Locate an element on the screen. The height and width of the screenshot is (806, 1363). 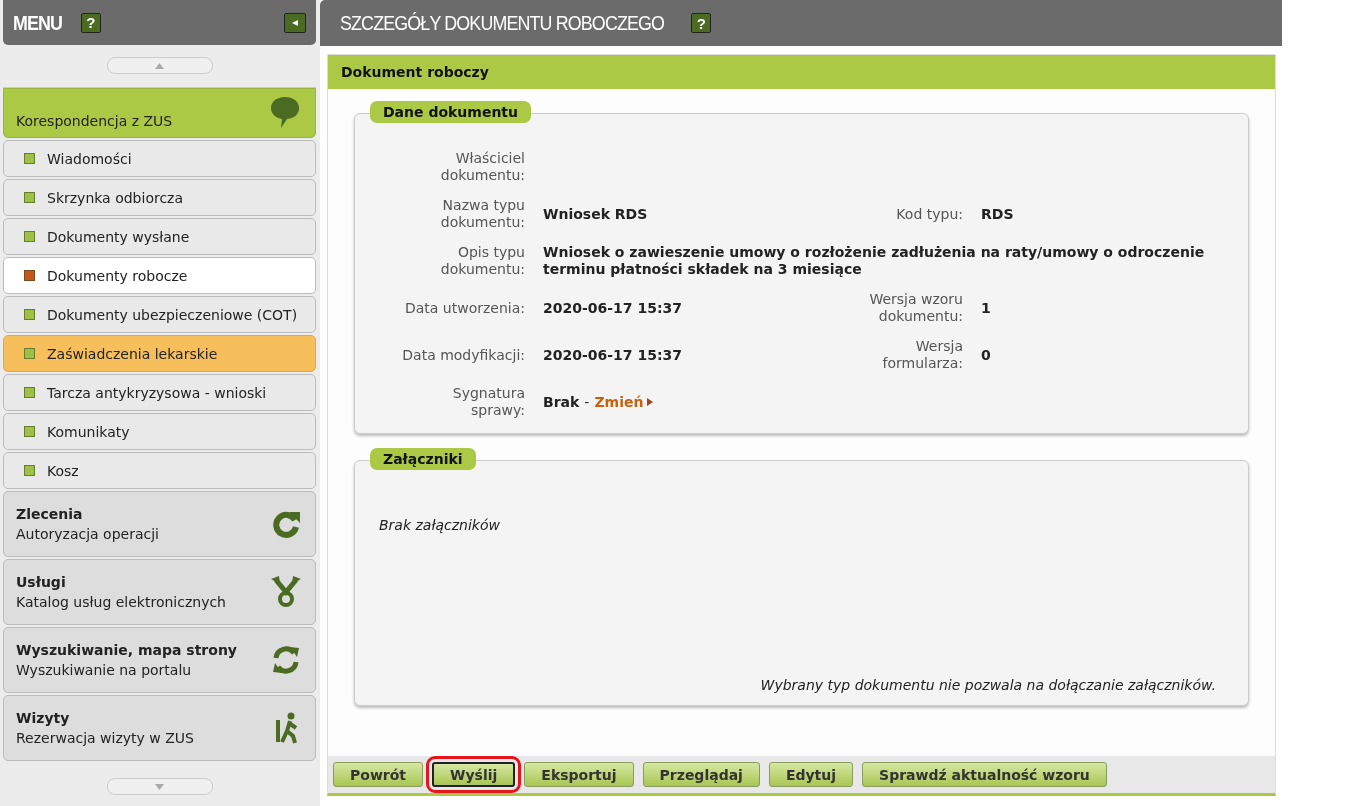
menu-item: Zaświadczenia lekarskie is located at coordinates (159, 353).